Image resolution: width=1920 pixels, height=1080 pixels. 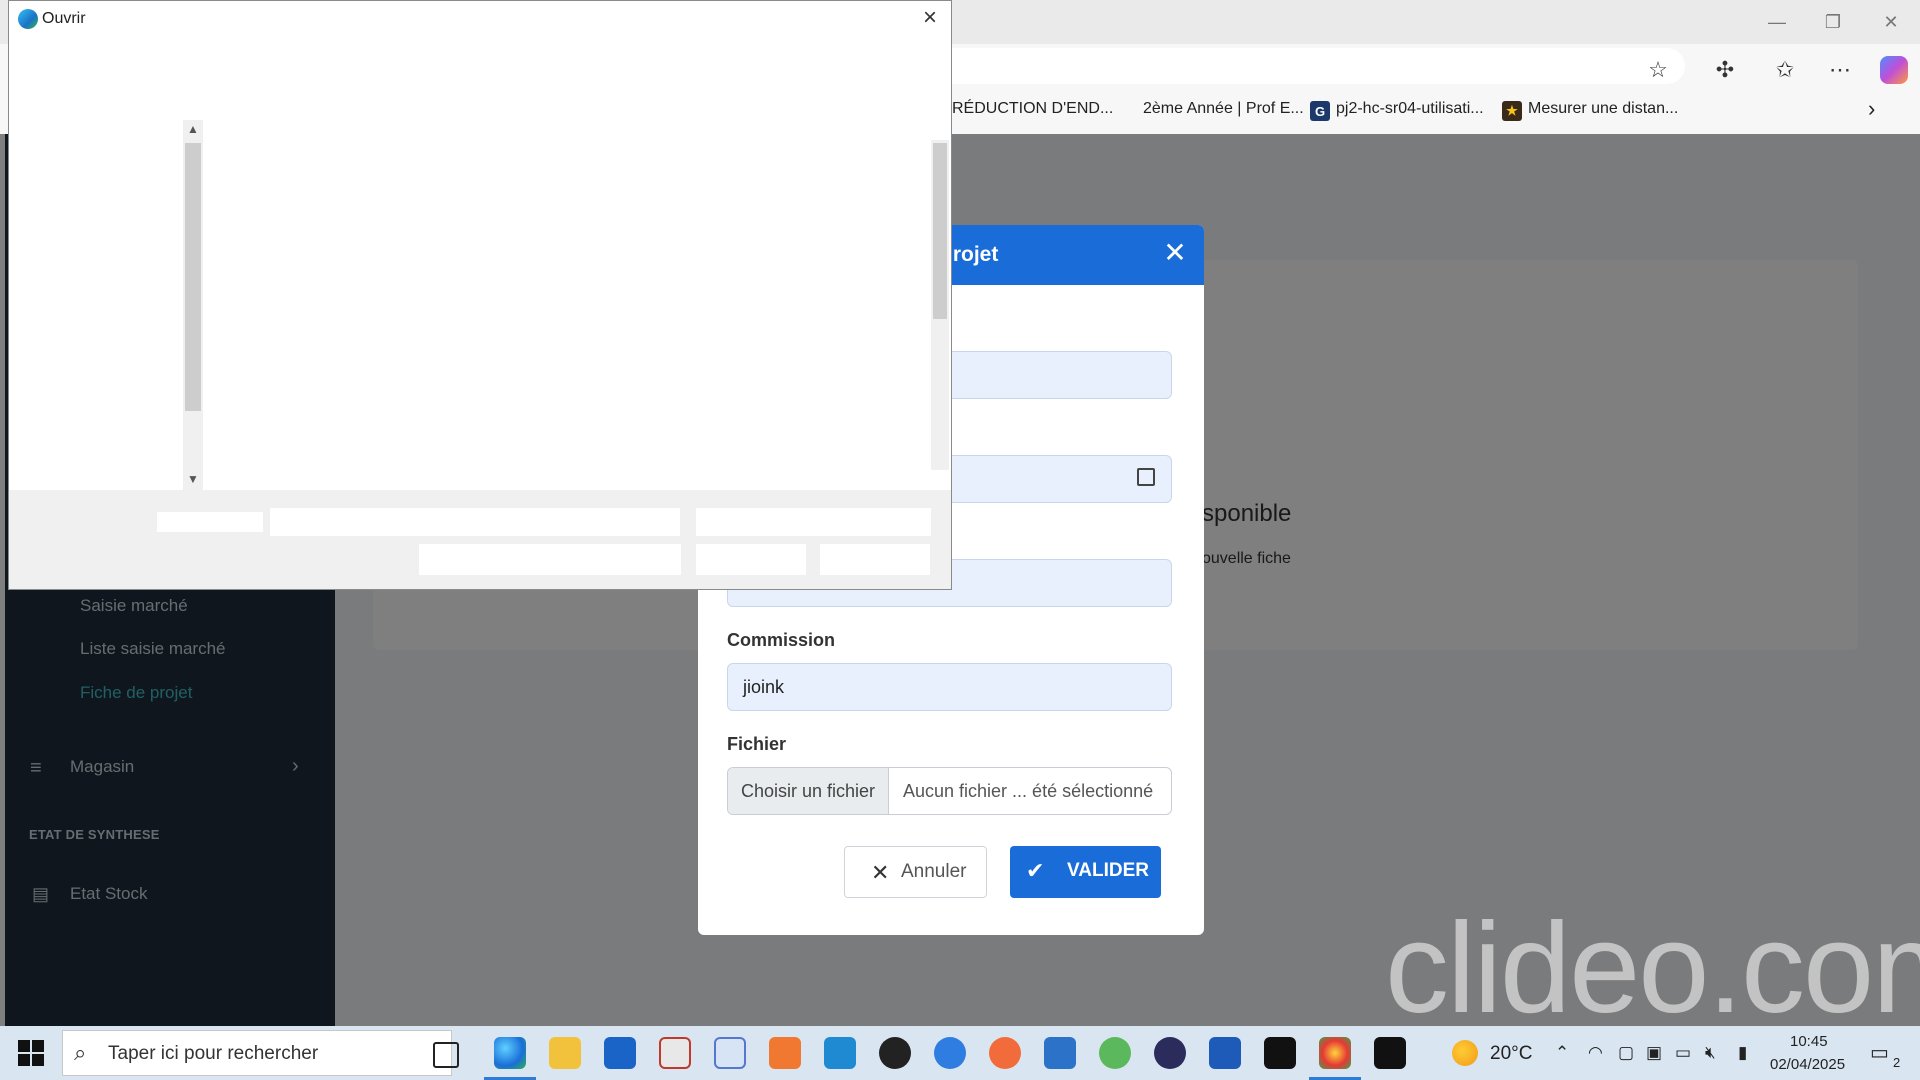 I want to click on microphone-icon: ▮, so click(x=1742, y=1053).